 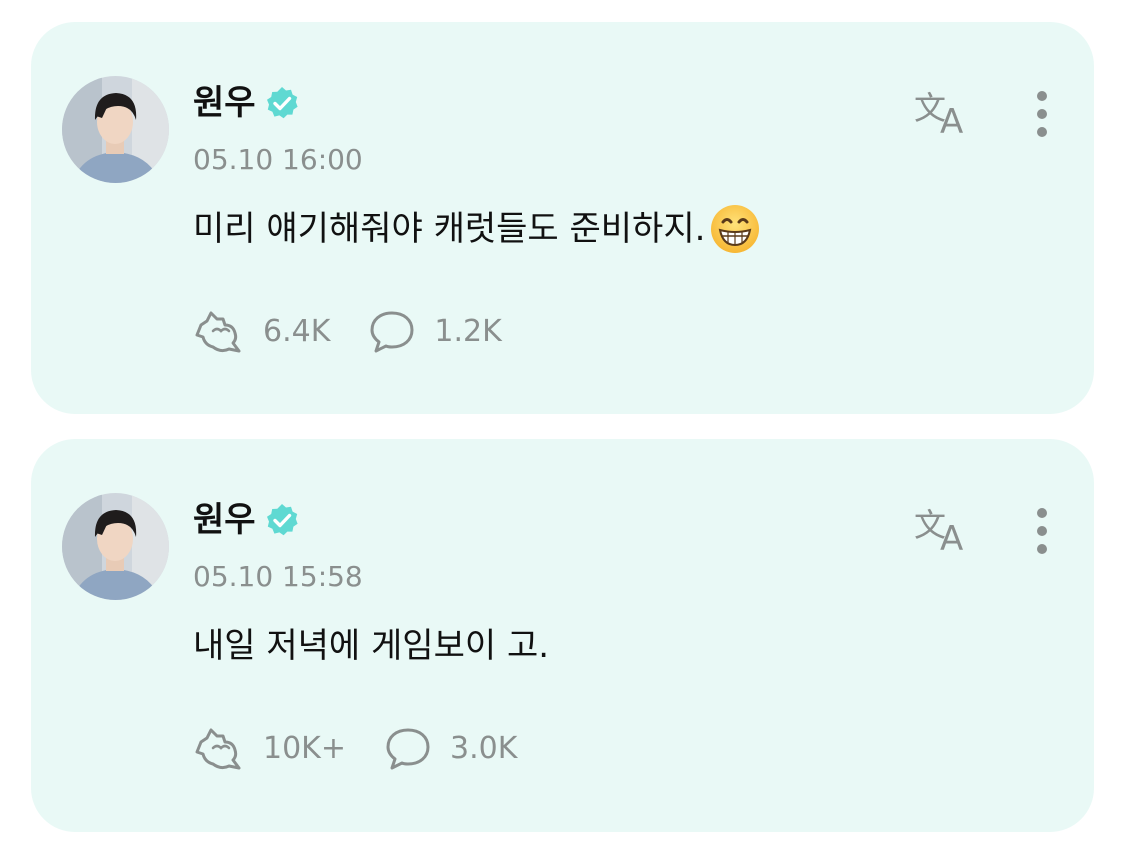 What do you see at coordinates (735, 229) in the screenshot?
I see `grinning-face-emoji-icon` at bounding box center [735, 229].